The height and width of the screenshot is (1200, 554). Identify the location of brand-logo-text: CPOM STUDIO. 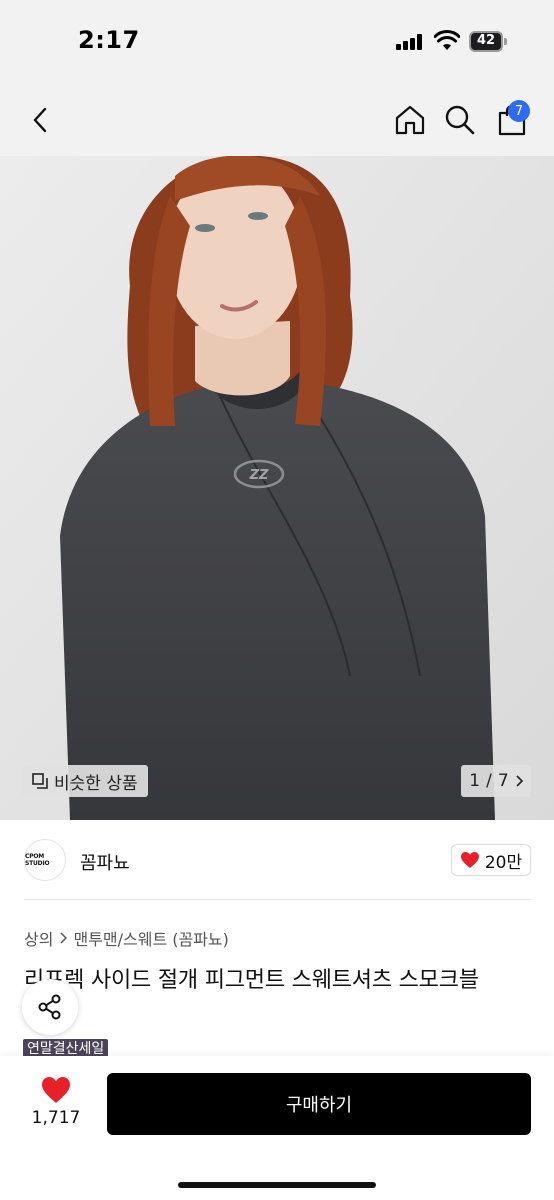
(37, 860).